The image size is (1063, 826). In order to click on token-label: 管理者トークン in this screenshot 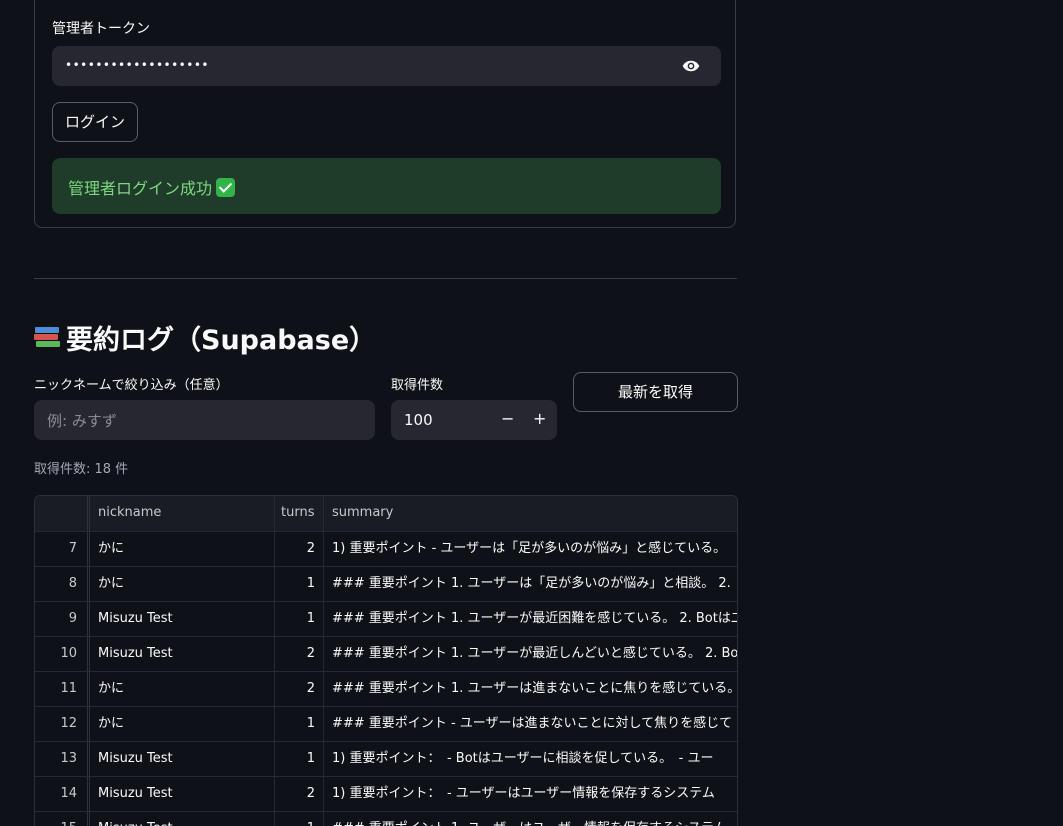, I will do `click(101, 29)`.